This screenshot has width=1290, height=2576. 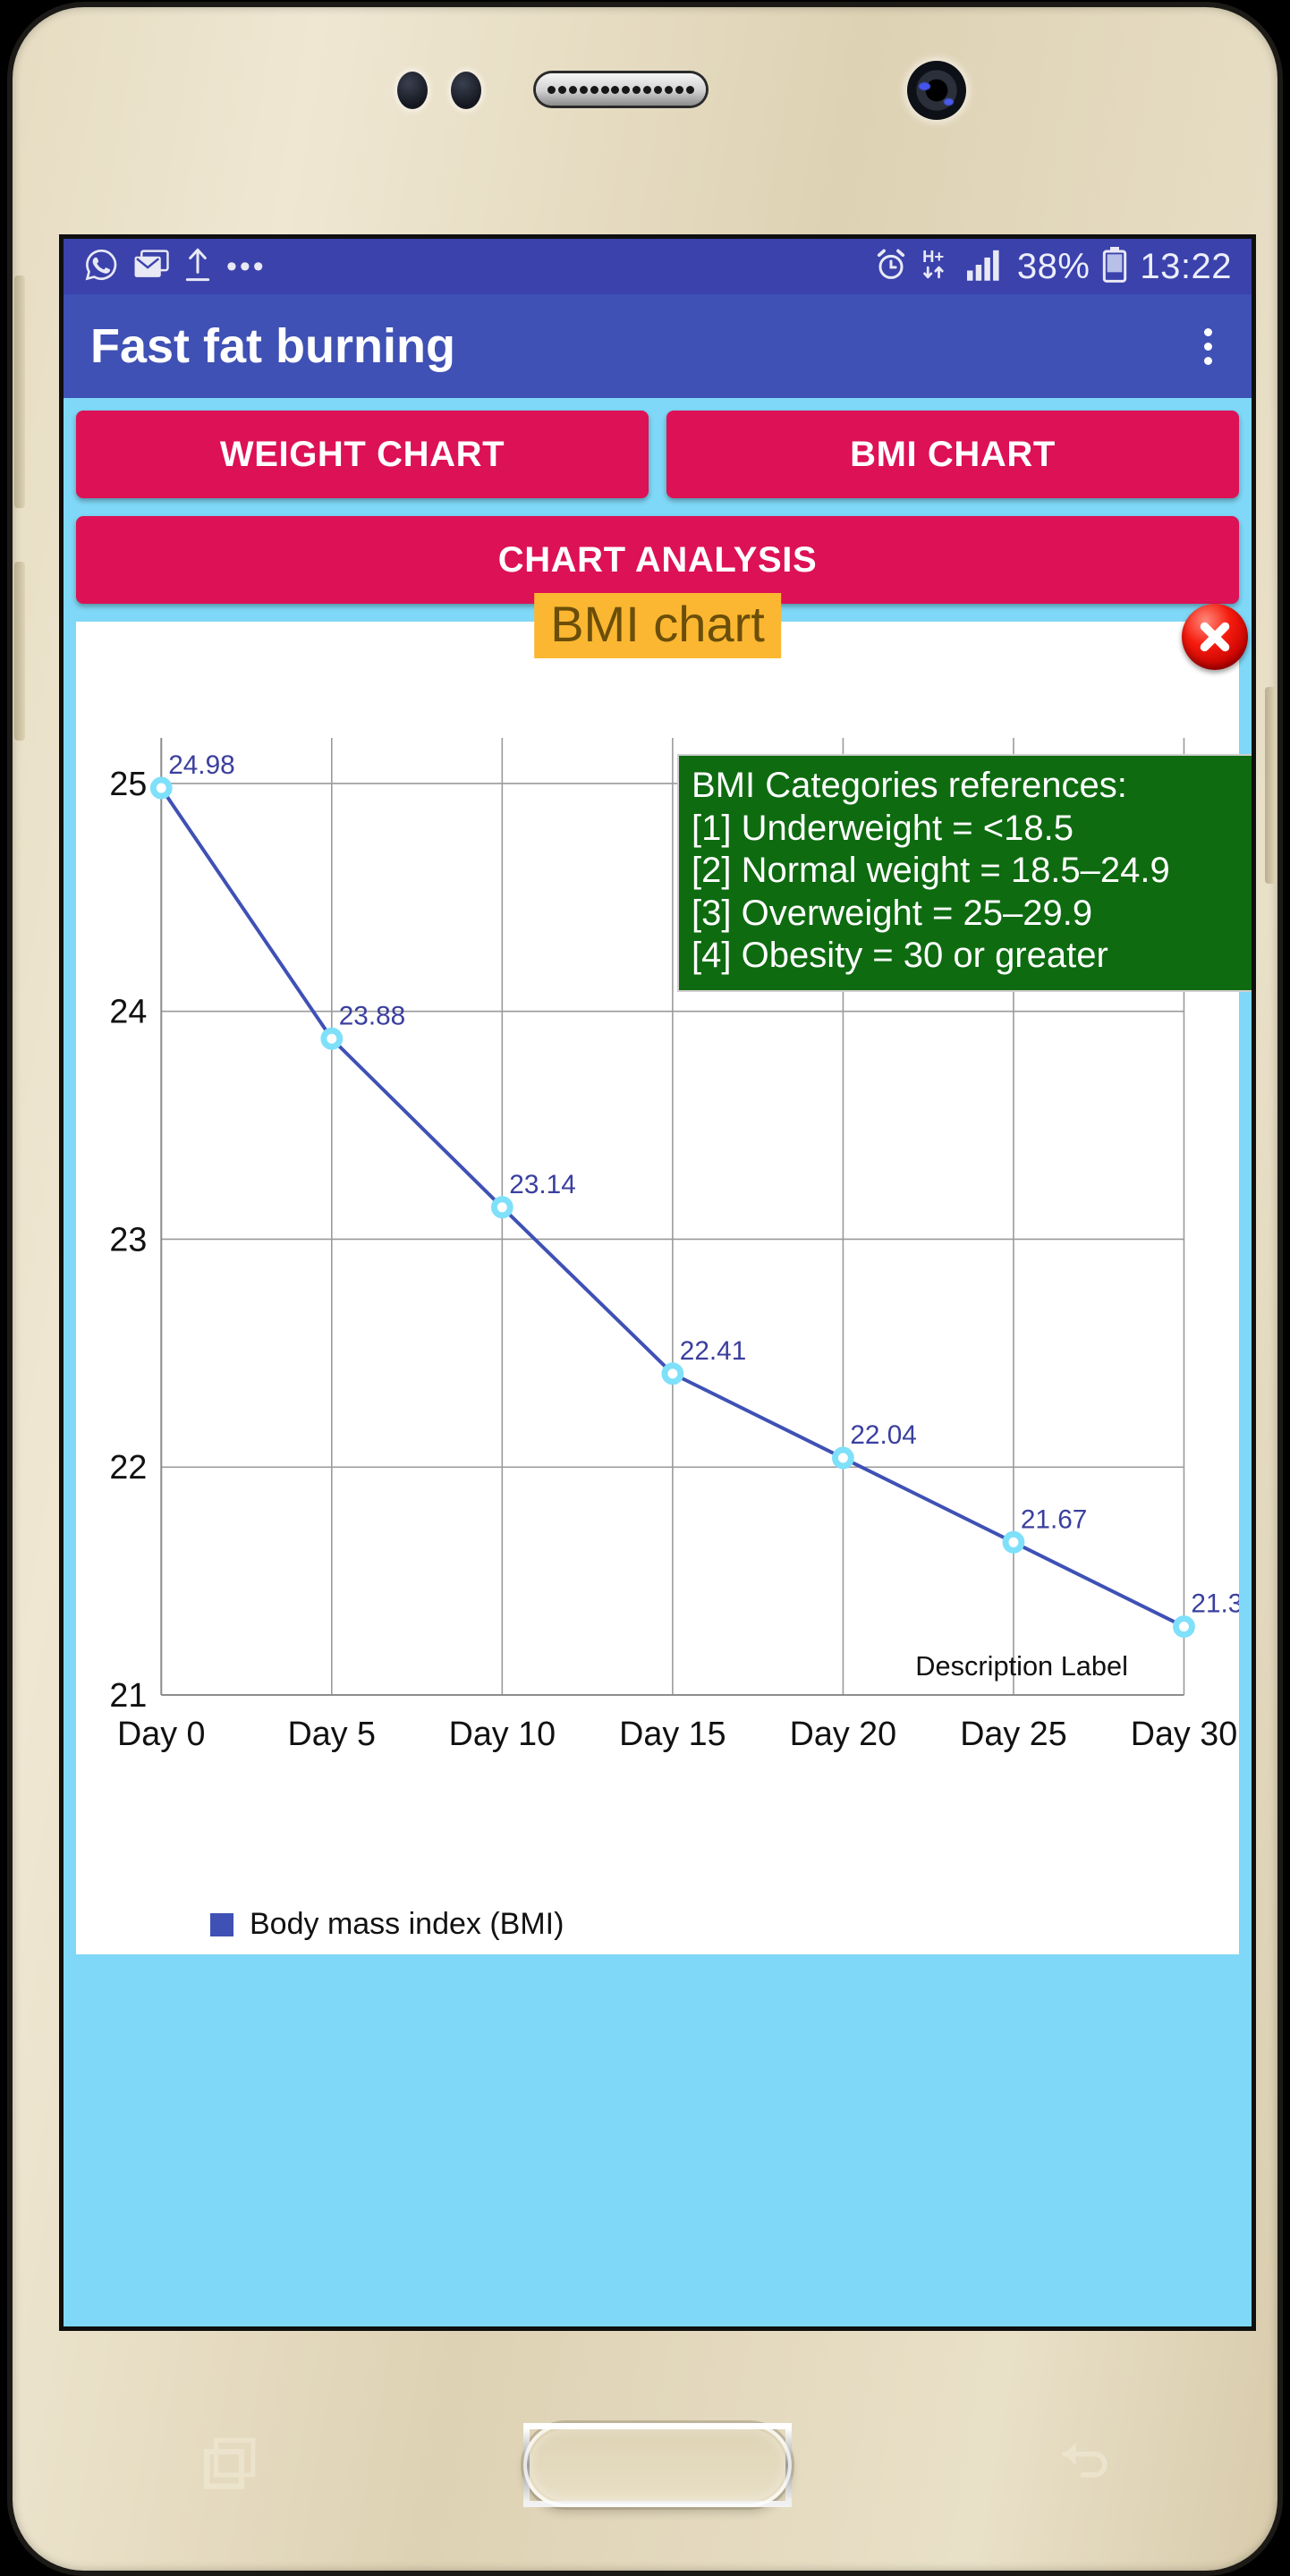 I want to click on more-icon: •••, so click(x=246, y=267).